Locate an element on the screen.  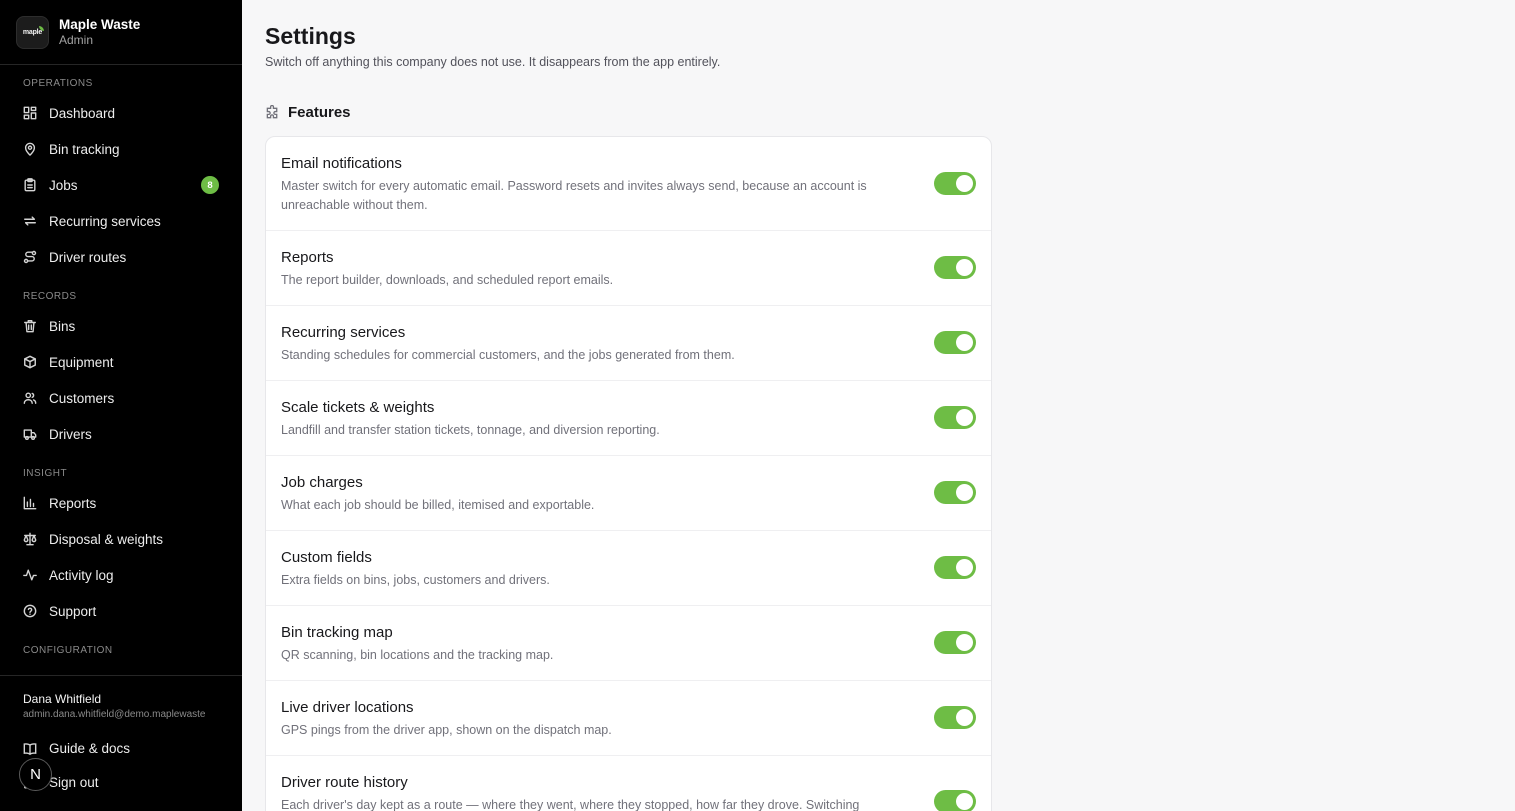
nav-label: Equipment is located at coordinates (81, 362).